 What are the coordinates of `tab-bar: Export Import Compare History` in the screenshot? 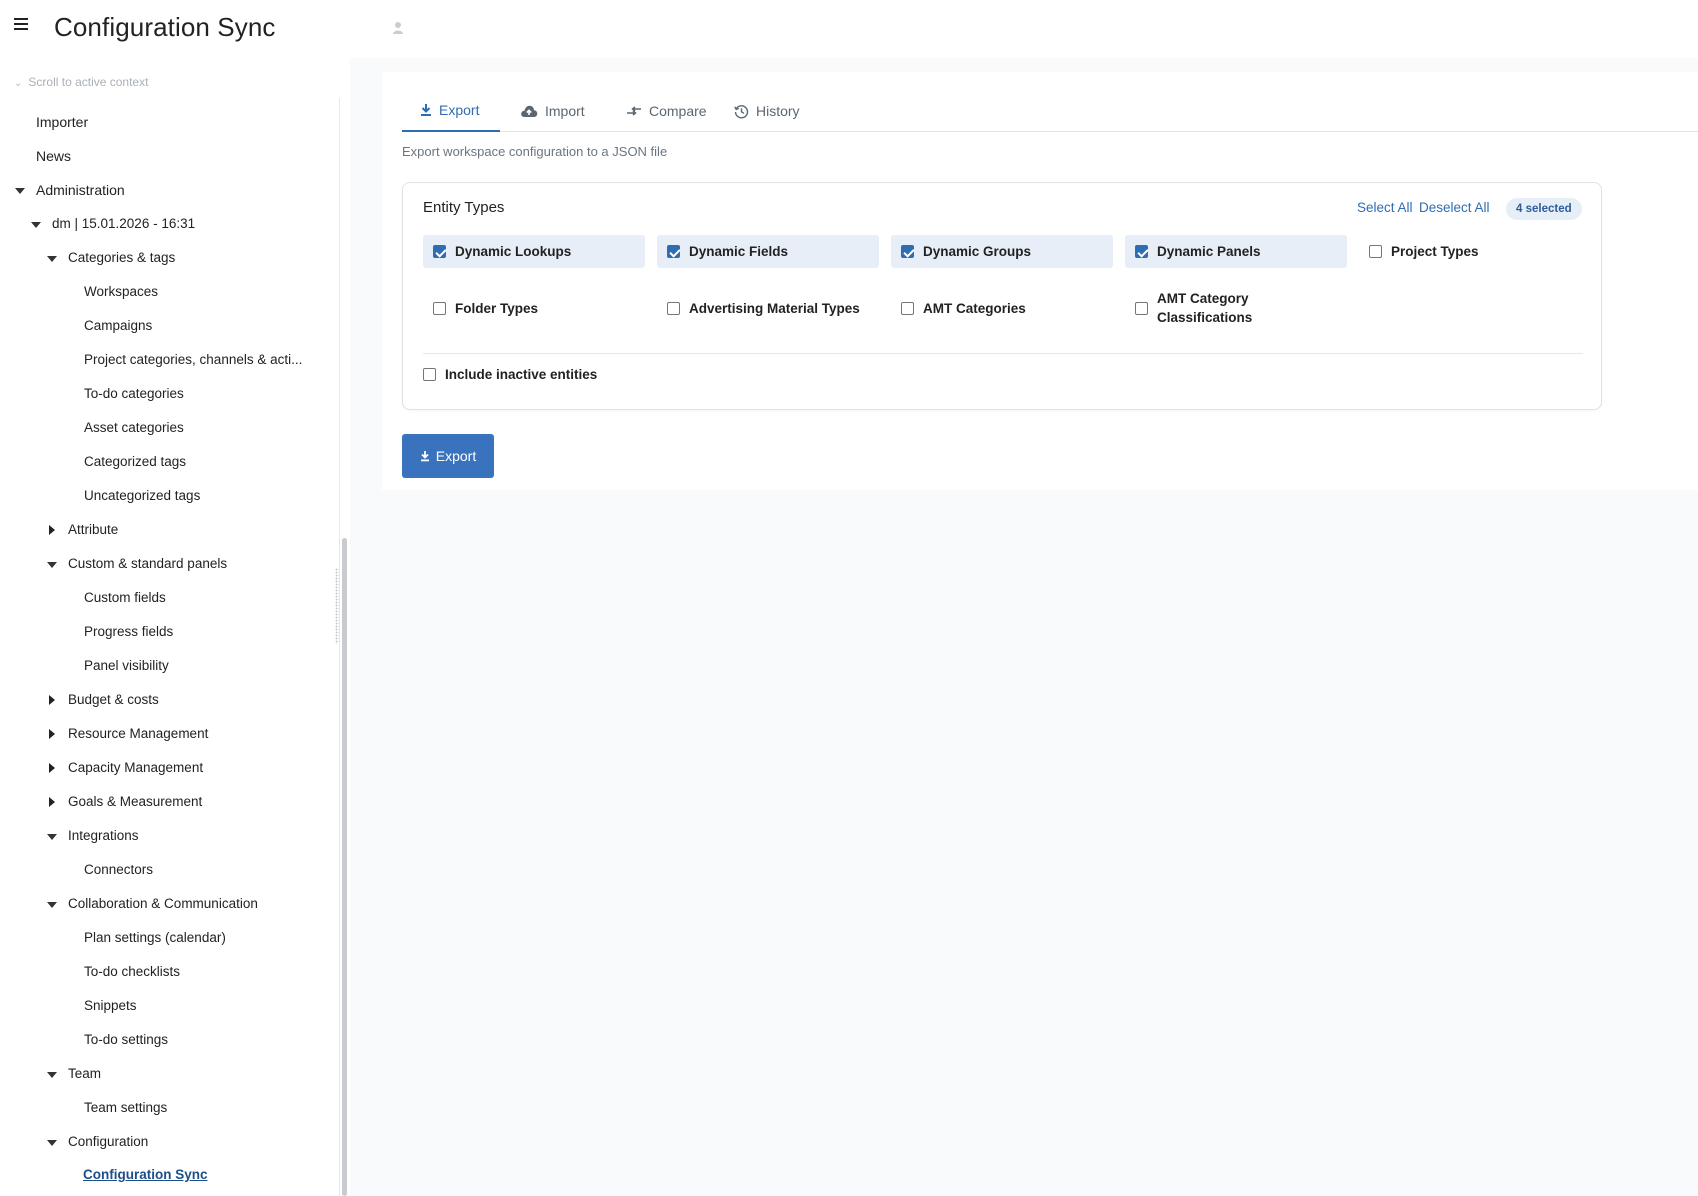 It's located at (1050, 111).